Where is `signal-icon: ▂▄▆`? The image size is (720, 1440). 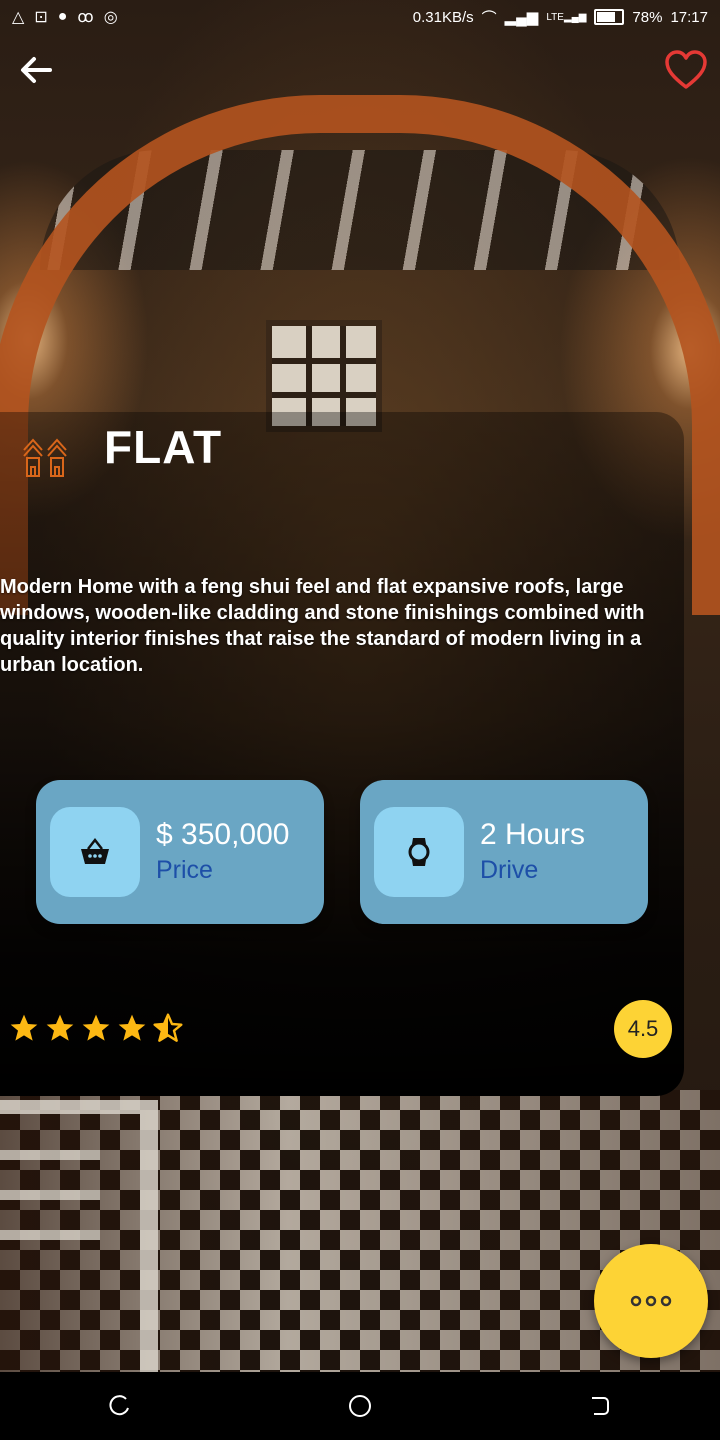
signal-icon: ▂▄▆ is located at coordinates (521, 17).